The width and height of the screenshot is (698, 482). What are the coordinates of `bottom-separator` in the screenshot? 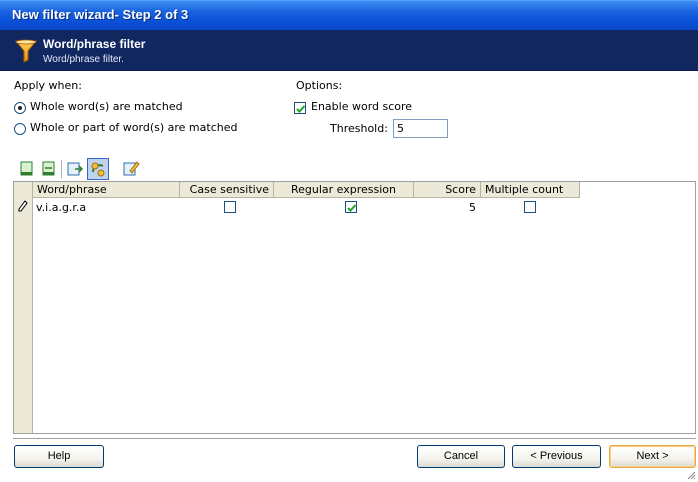 It's located at (354, 438).